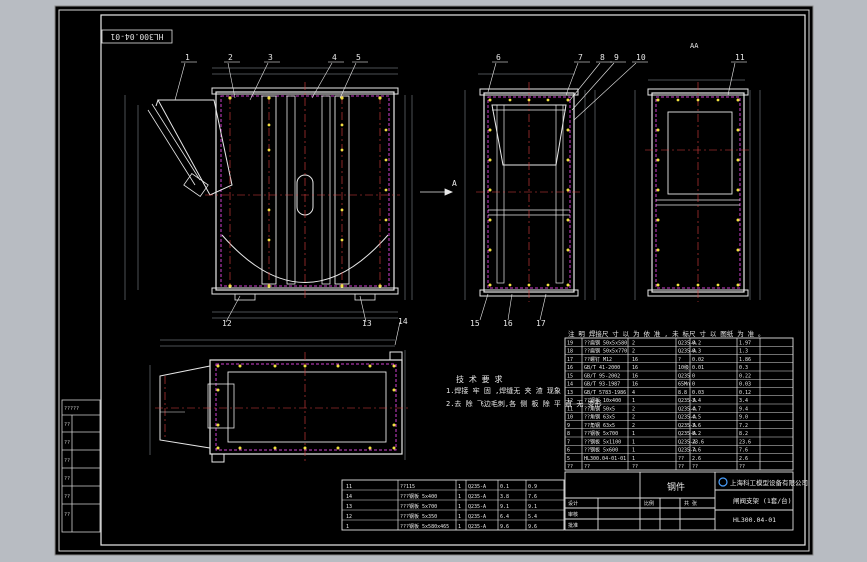 This screenshot has height=562, width=867. Describe the element at coordinates (696, 418) in the screenshot. I see `bom-cell-w: 4.5` at that location.